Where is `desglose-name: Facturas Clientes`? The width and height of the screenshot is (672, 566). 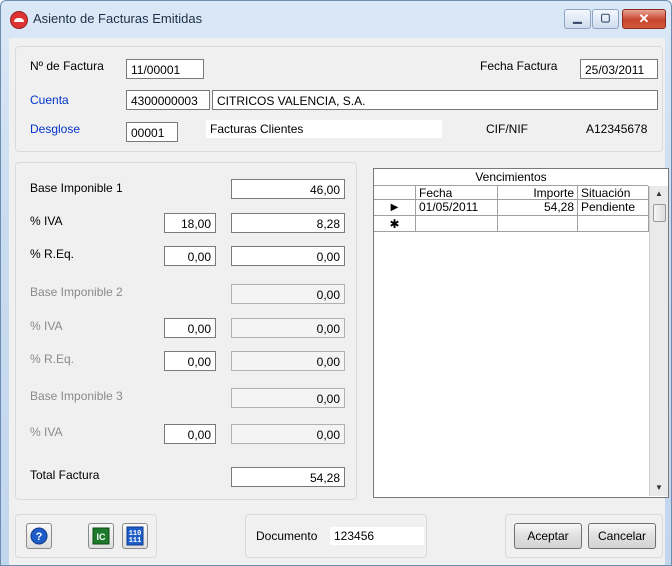 desglose-name: Facturas Clientes is located at coordinates (324, 129).